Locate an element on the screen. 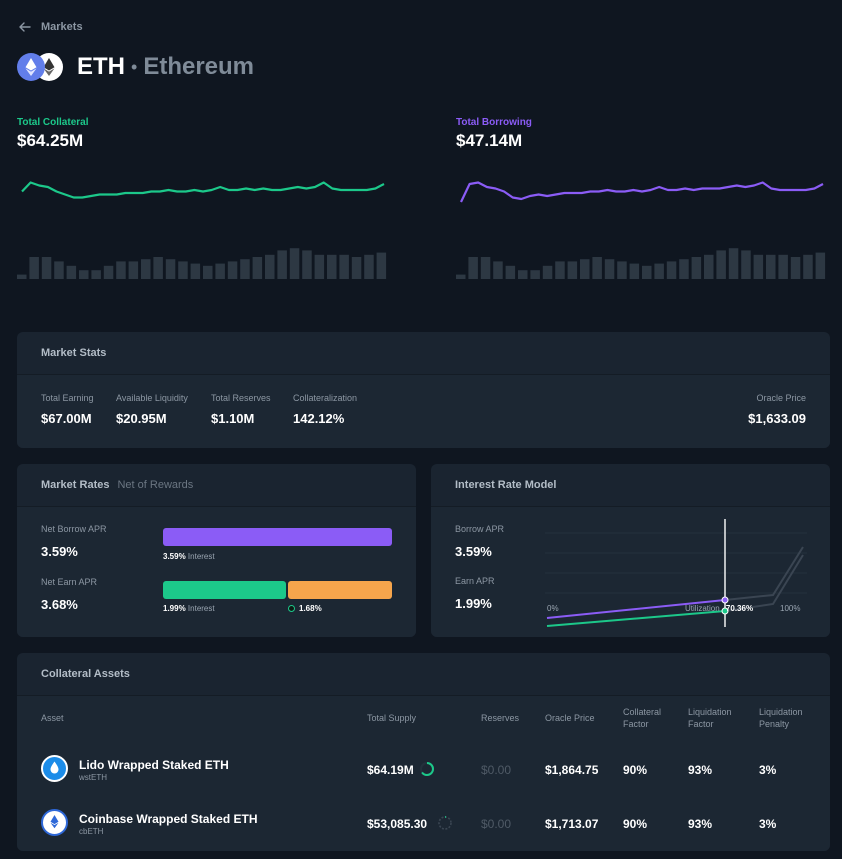  market-rates-title: Market Rates is located at coordinates (75, 485).